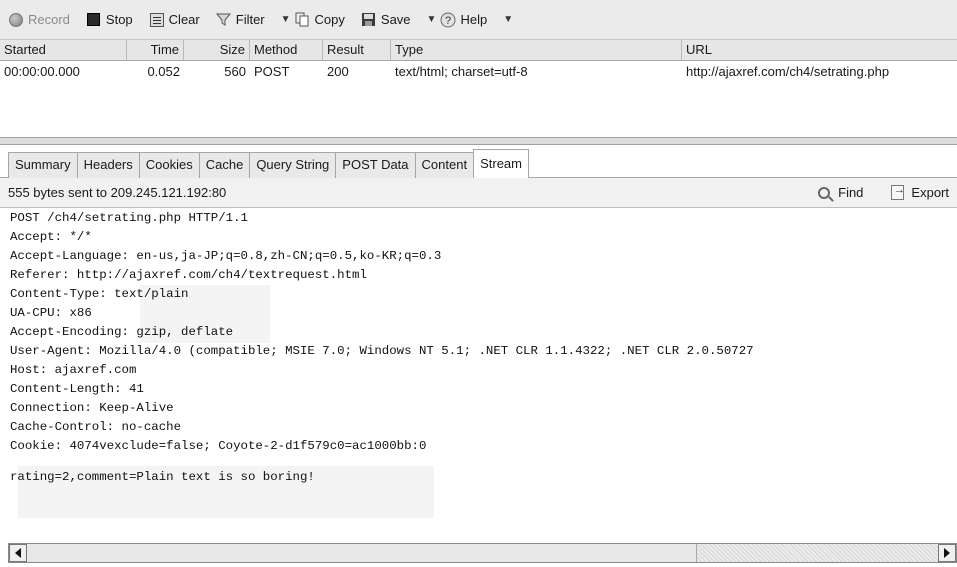 This screenshot has height=567, width=957. What do you see at coordinates (286, 19) in the screenshot?
I see `copy-dropdown-arrow-icon: ▼` at bounding box center [286, 19].